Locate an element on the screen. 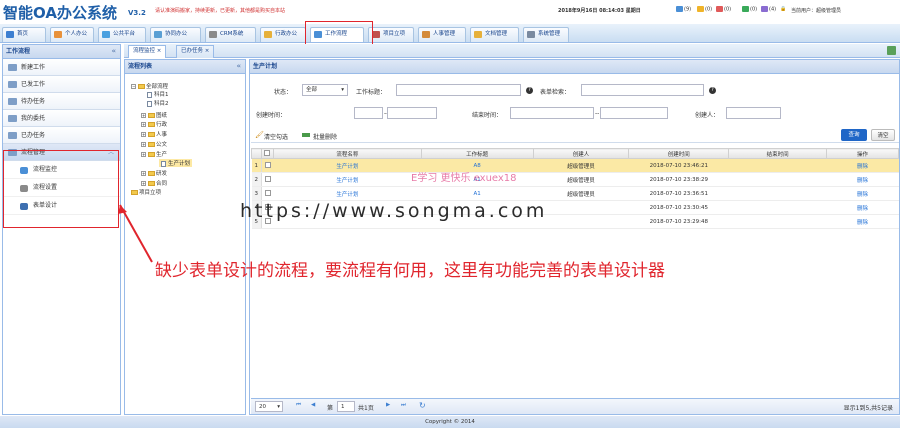 The image size is (900, 428). tree-node-4: + 行政 is located at coordinates (154, 124).